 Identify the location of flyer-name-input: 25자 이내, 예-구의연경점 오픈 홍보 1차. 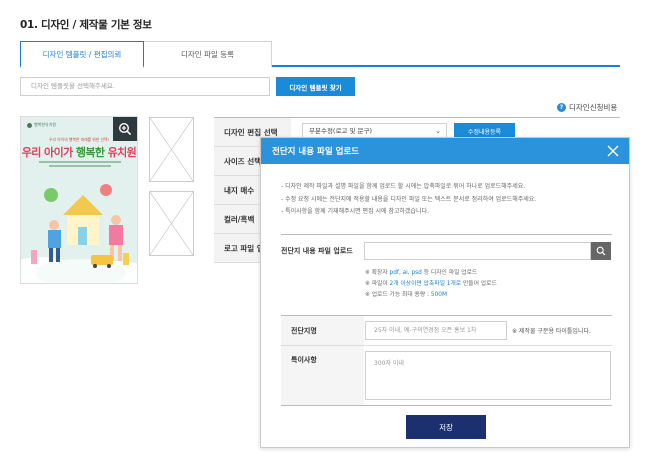
(436, 330).